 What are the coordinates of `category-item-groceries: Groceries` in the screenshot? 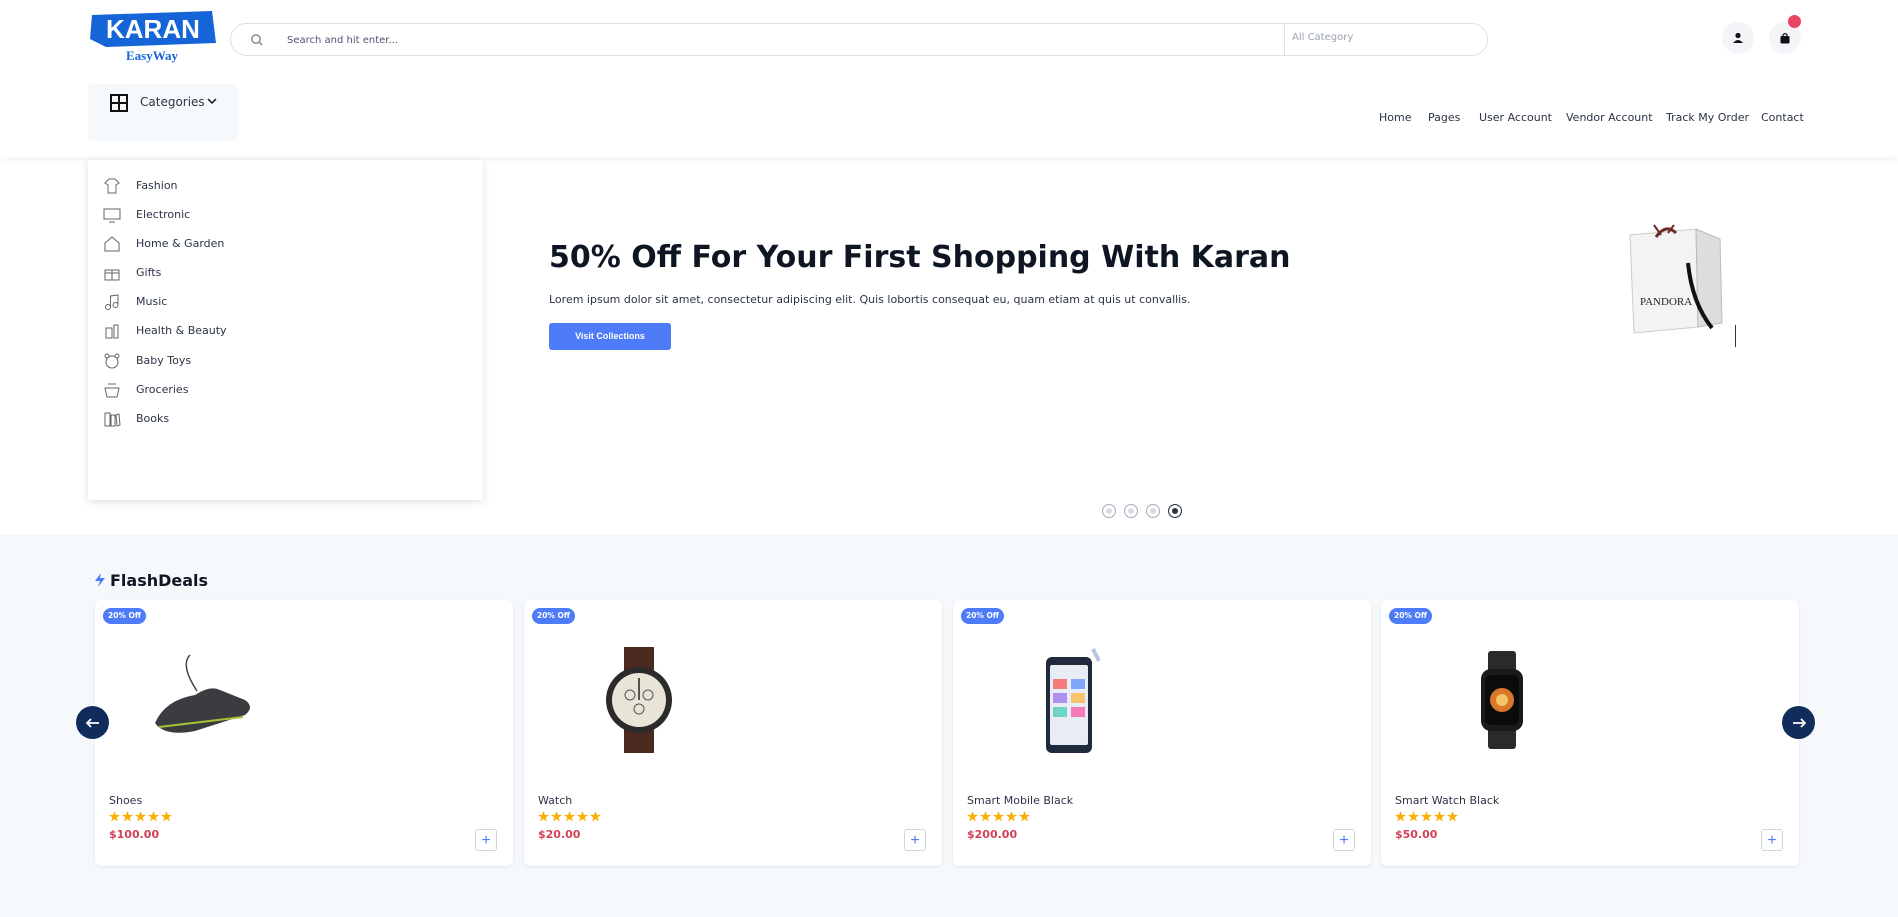 It's located at (282, 391).